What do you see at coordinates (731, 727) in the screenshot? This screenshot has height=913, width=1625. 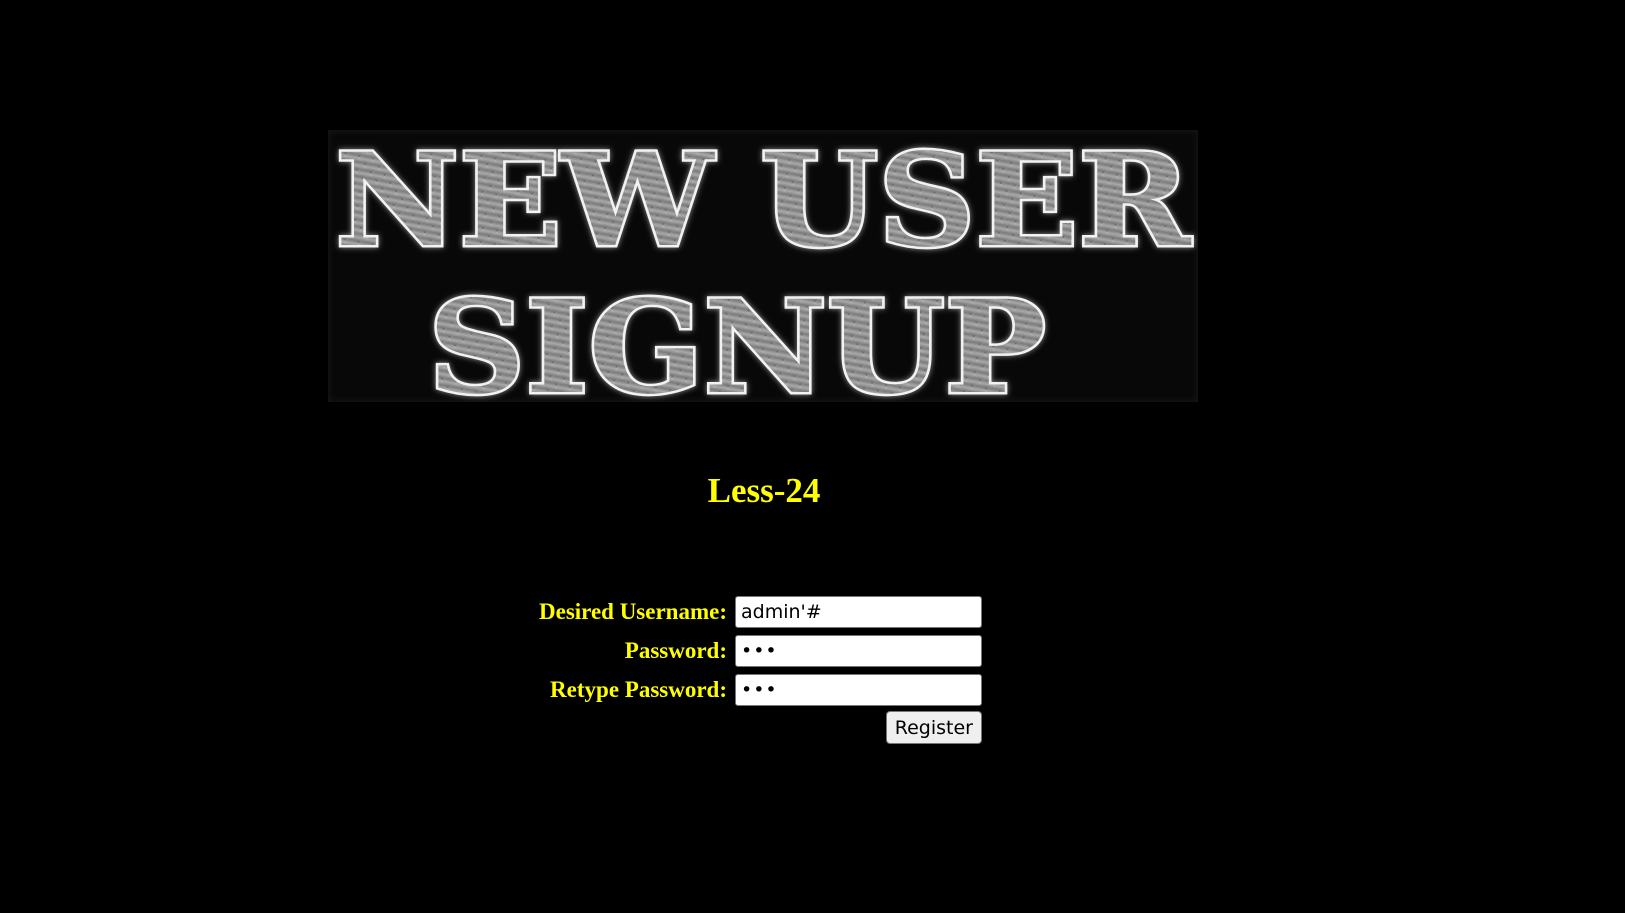 I see `register-row: Register` at bounding box center [731, 727].